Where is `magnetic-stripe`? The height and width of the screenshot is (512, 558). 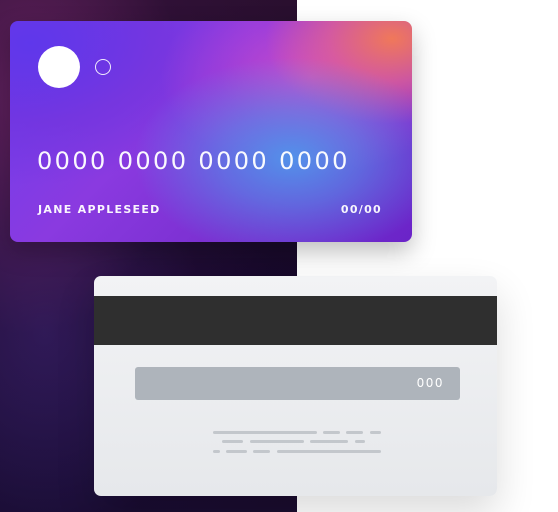
magnetic-stripe is located at coordinates (295, 320).